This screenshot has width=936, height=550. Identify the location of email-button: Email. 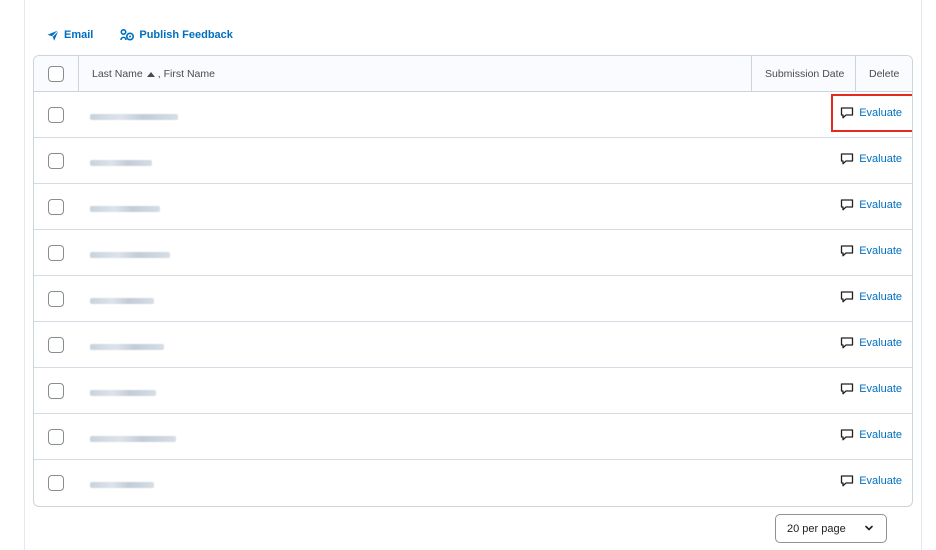
(70, 35).